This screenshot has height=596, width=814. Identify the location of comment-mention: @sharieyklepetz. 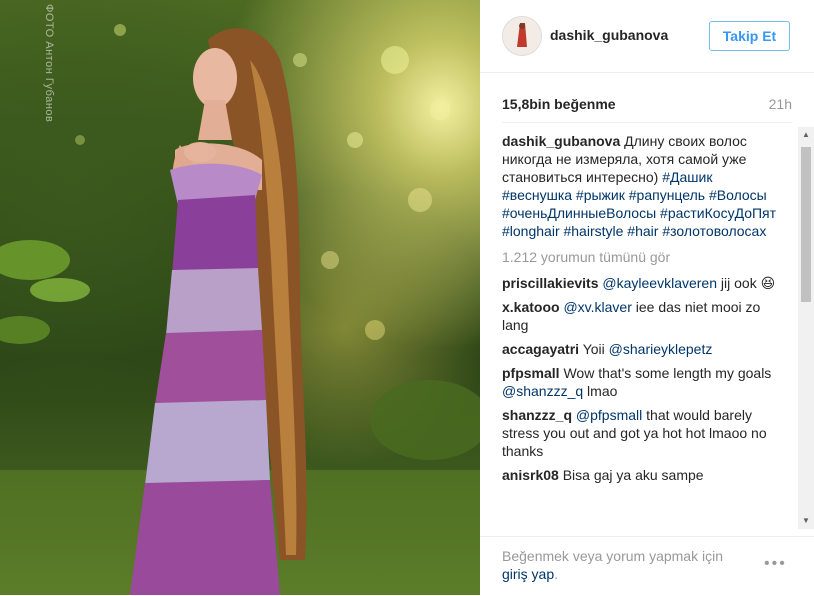
(661, 349).